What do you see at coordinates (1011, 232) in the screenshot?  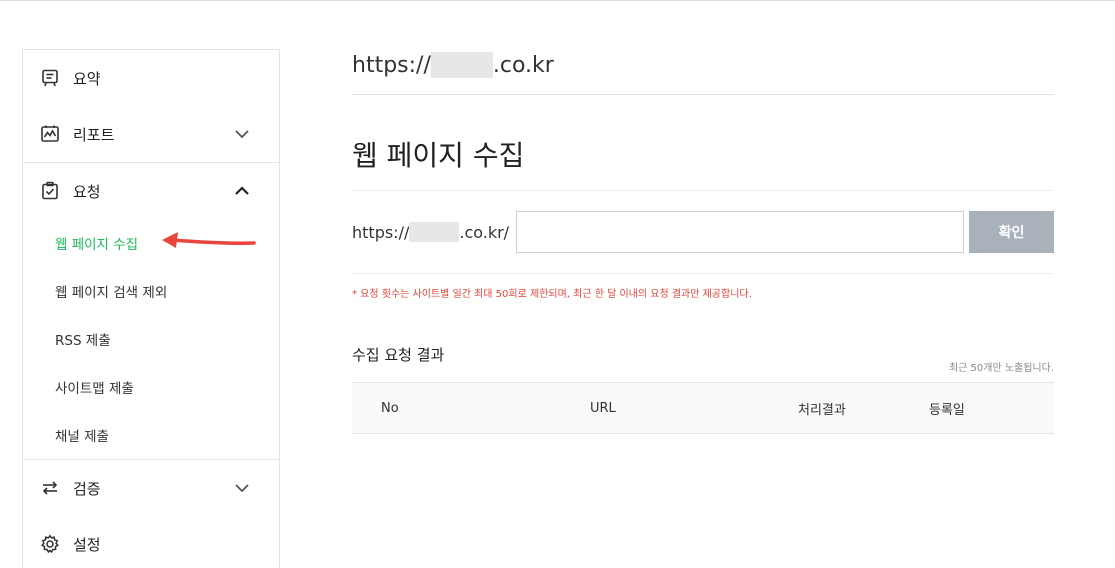 I see `confirm-button: 확인` at bounding box center [1011, 232].